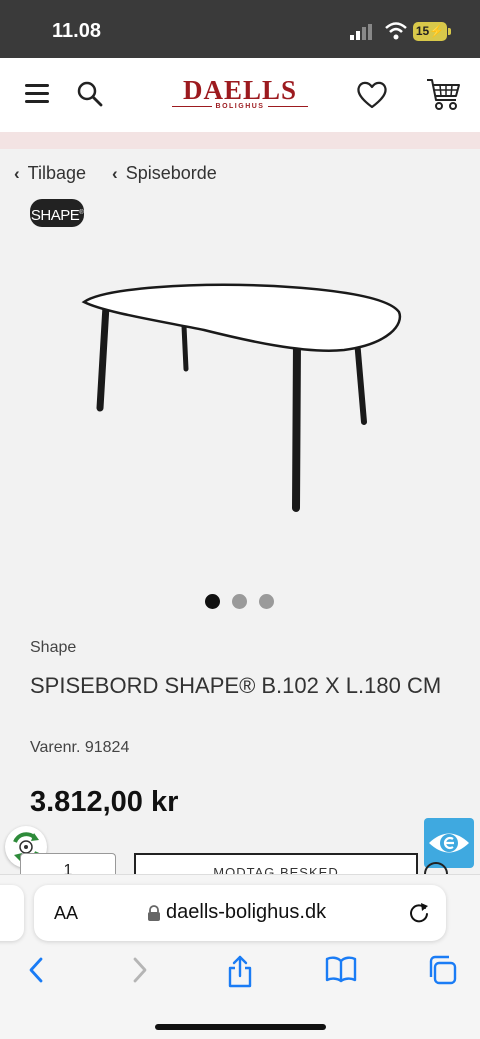 The width and height of the screenshot is (480, 1039). What do you see at coordinates (443, 970) in the screenshot?
I see `tabs-icon` at bounding box center [443, 970].